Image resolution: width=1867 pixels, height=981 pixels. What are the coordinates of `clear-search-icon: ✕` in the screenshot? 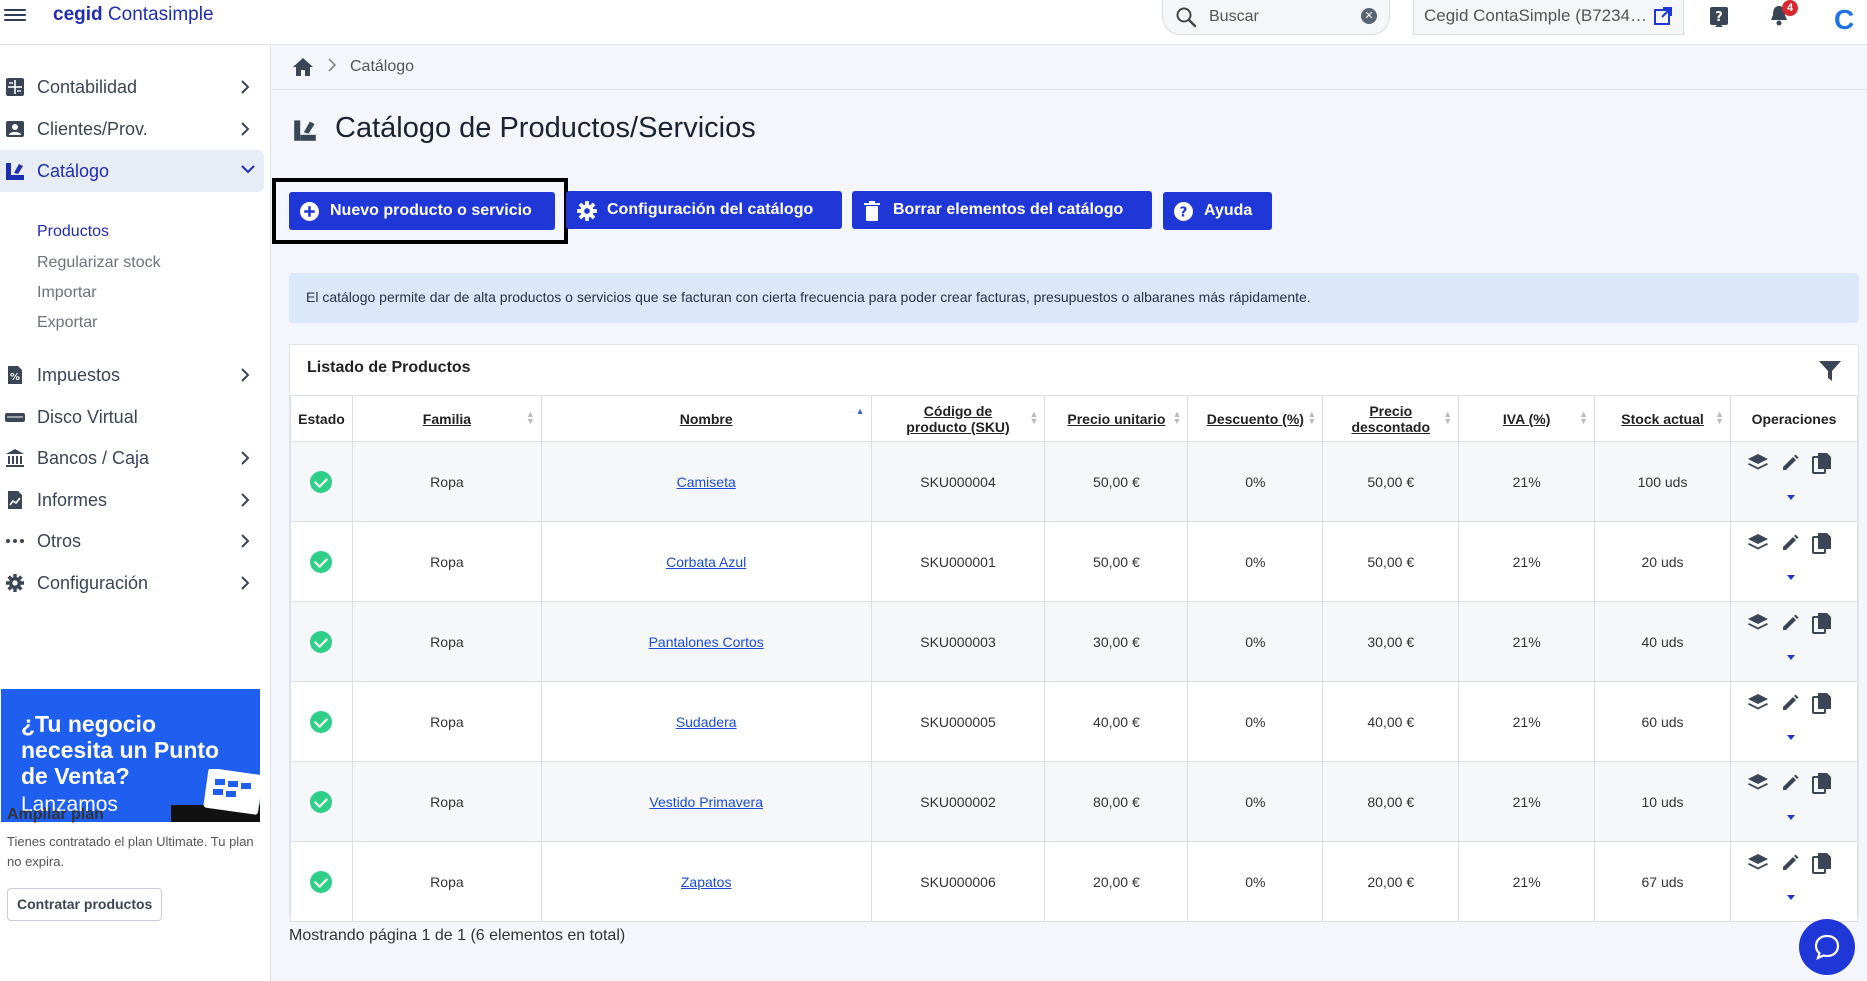 It's located at (1369, 16).